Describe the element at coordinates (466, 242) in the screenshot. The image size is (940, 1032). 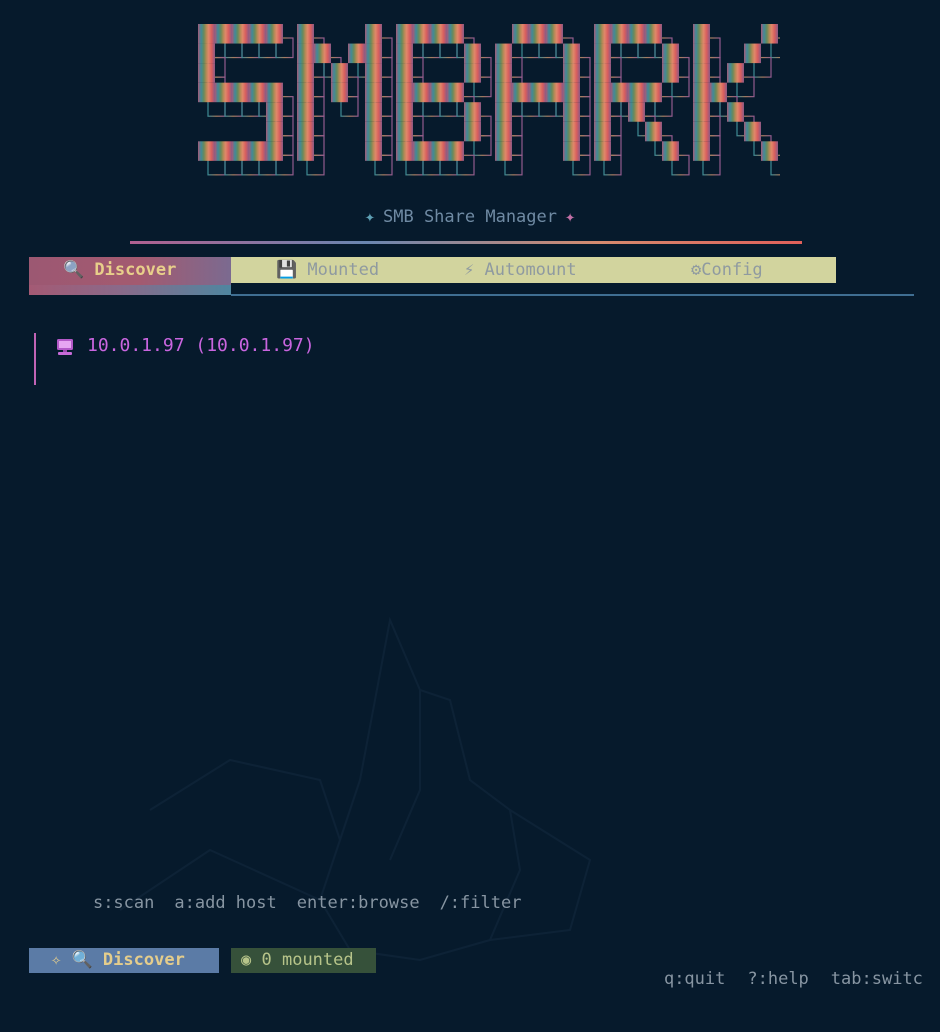
I see `gradient-divider` at that location.